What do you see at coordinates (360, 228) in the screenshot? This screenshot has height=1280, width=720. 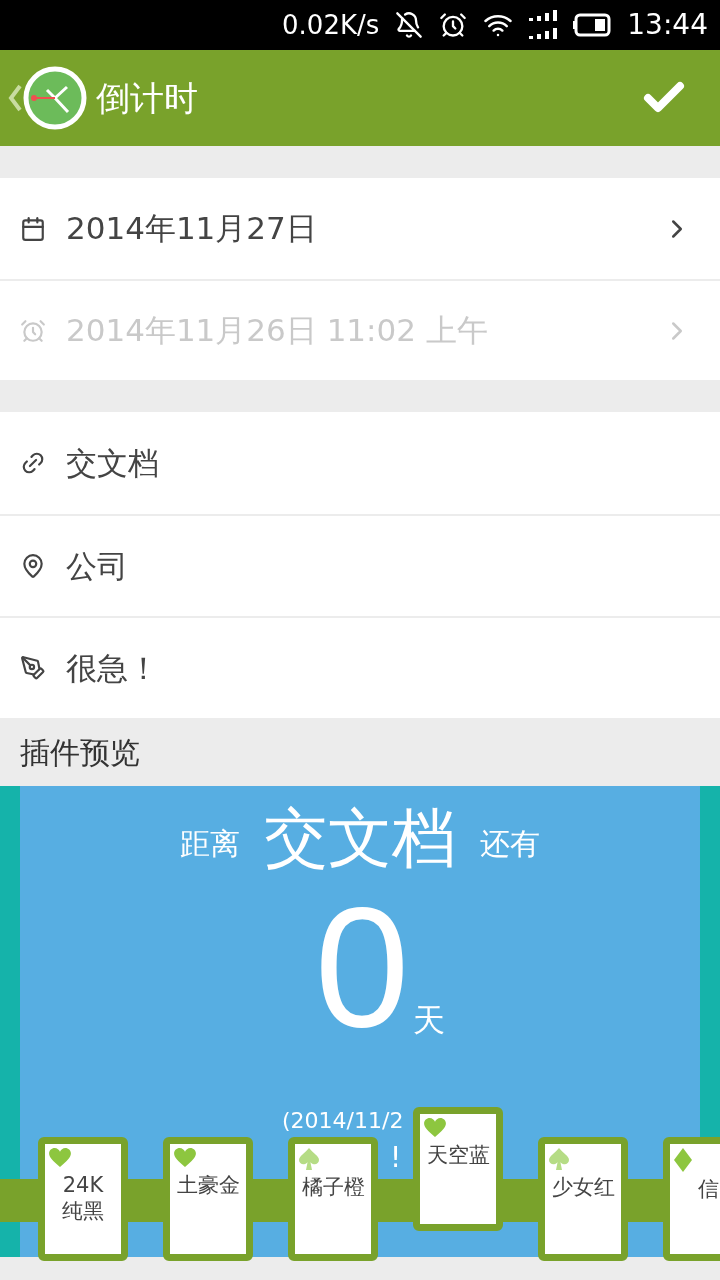 I see `date-row: 2014年11月27日` at bounding box center [360, 228].